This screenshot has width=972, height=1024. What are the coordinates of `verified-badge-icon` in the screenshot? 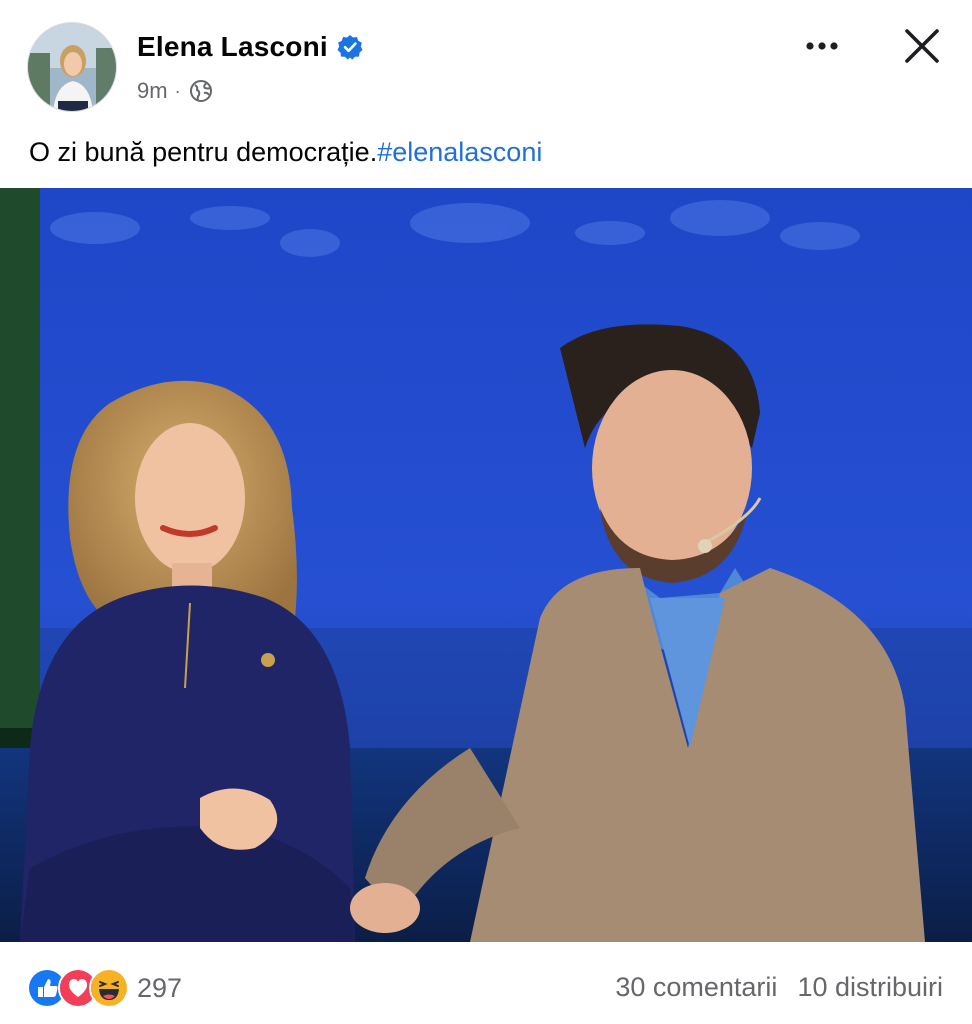 It's located at (350, 47).